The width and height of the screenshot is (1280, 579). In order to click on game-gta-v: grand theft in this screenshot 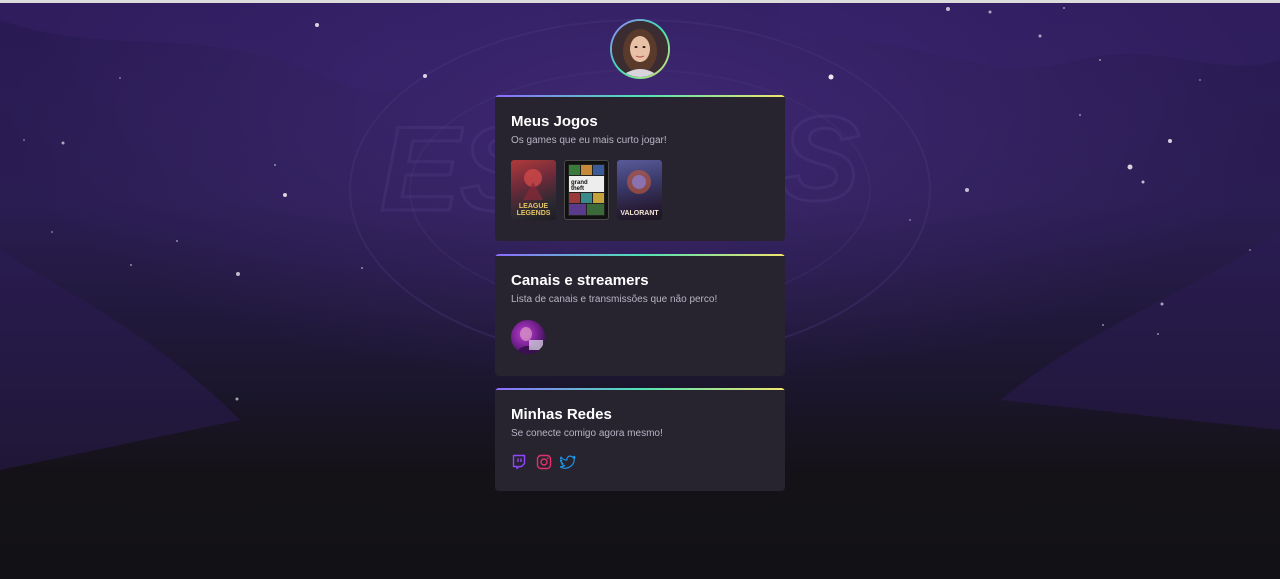, I will do `click(586, 190)`.